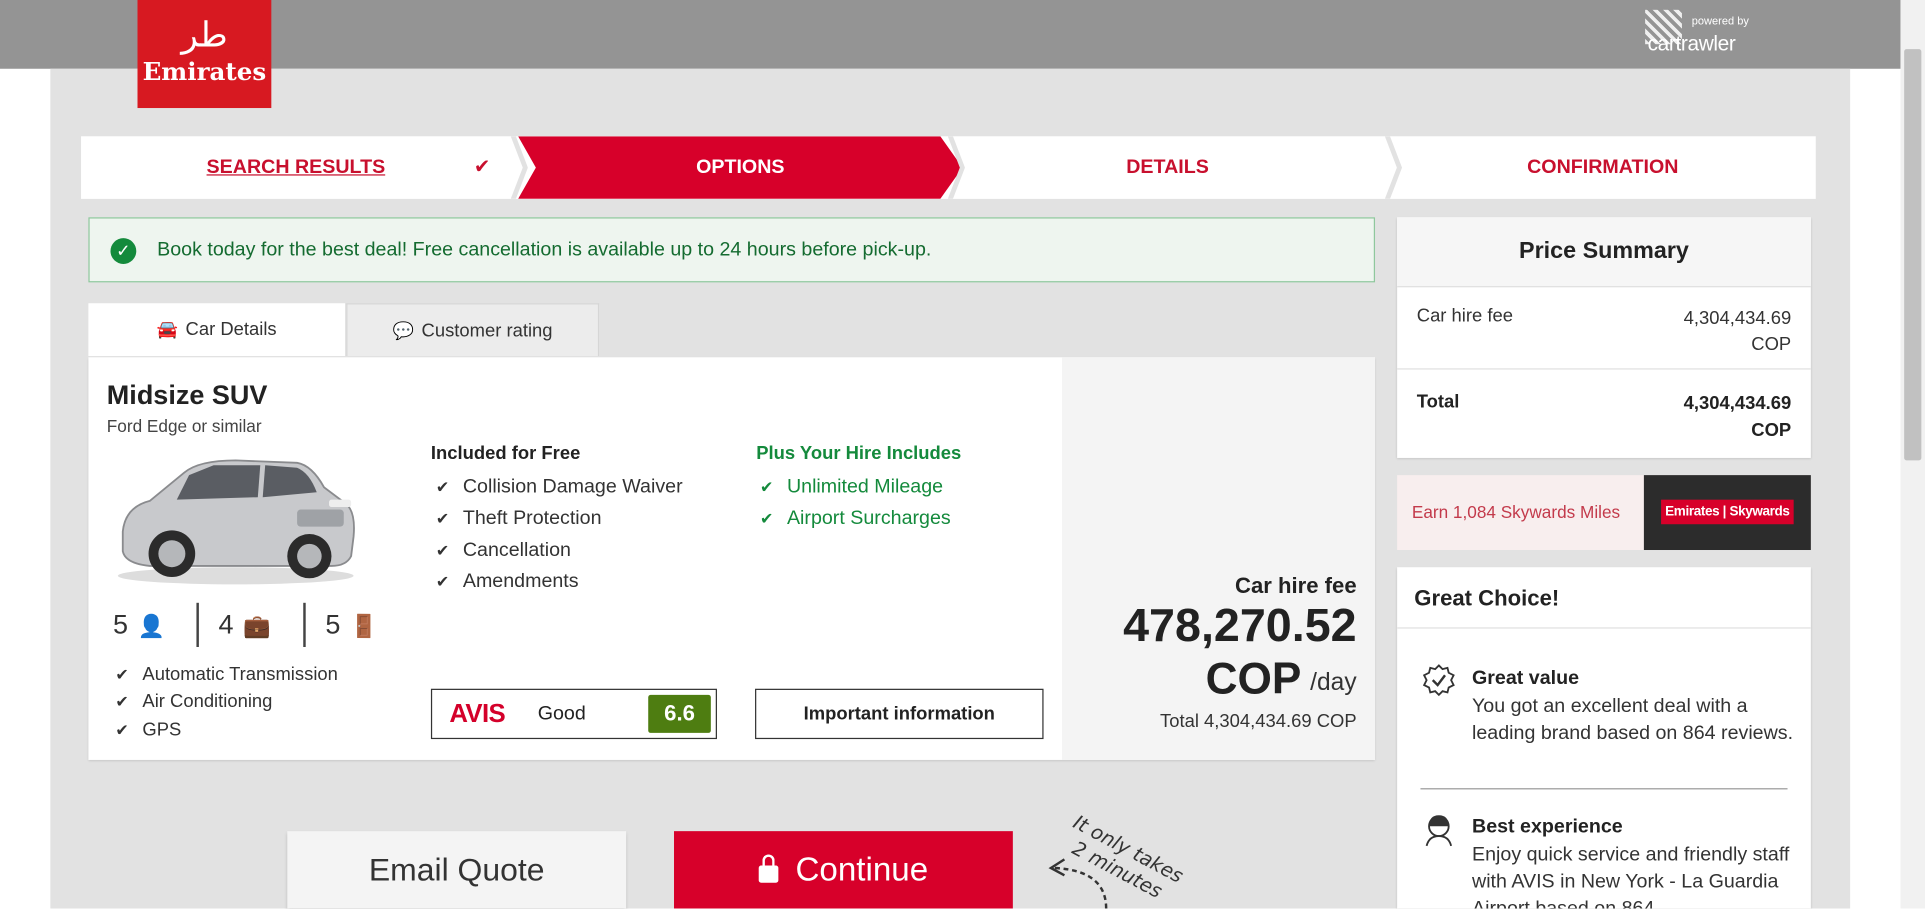 The image size is (1925, 909). Describe the element at coordinates (1439, 831) in the screenshot. I see `support-agent-icon` at that location.